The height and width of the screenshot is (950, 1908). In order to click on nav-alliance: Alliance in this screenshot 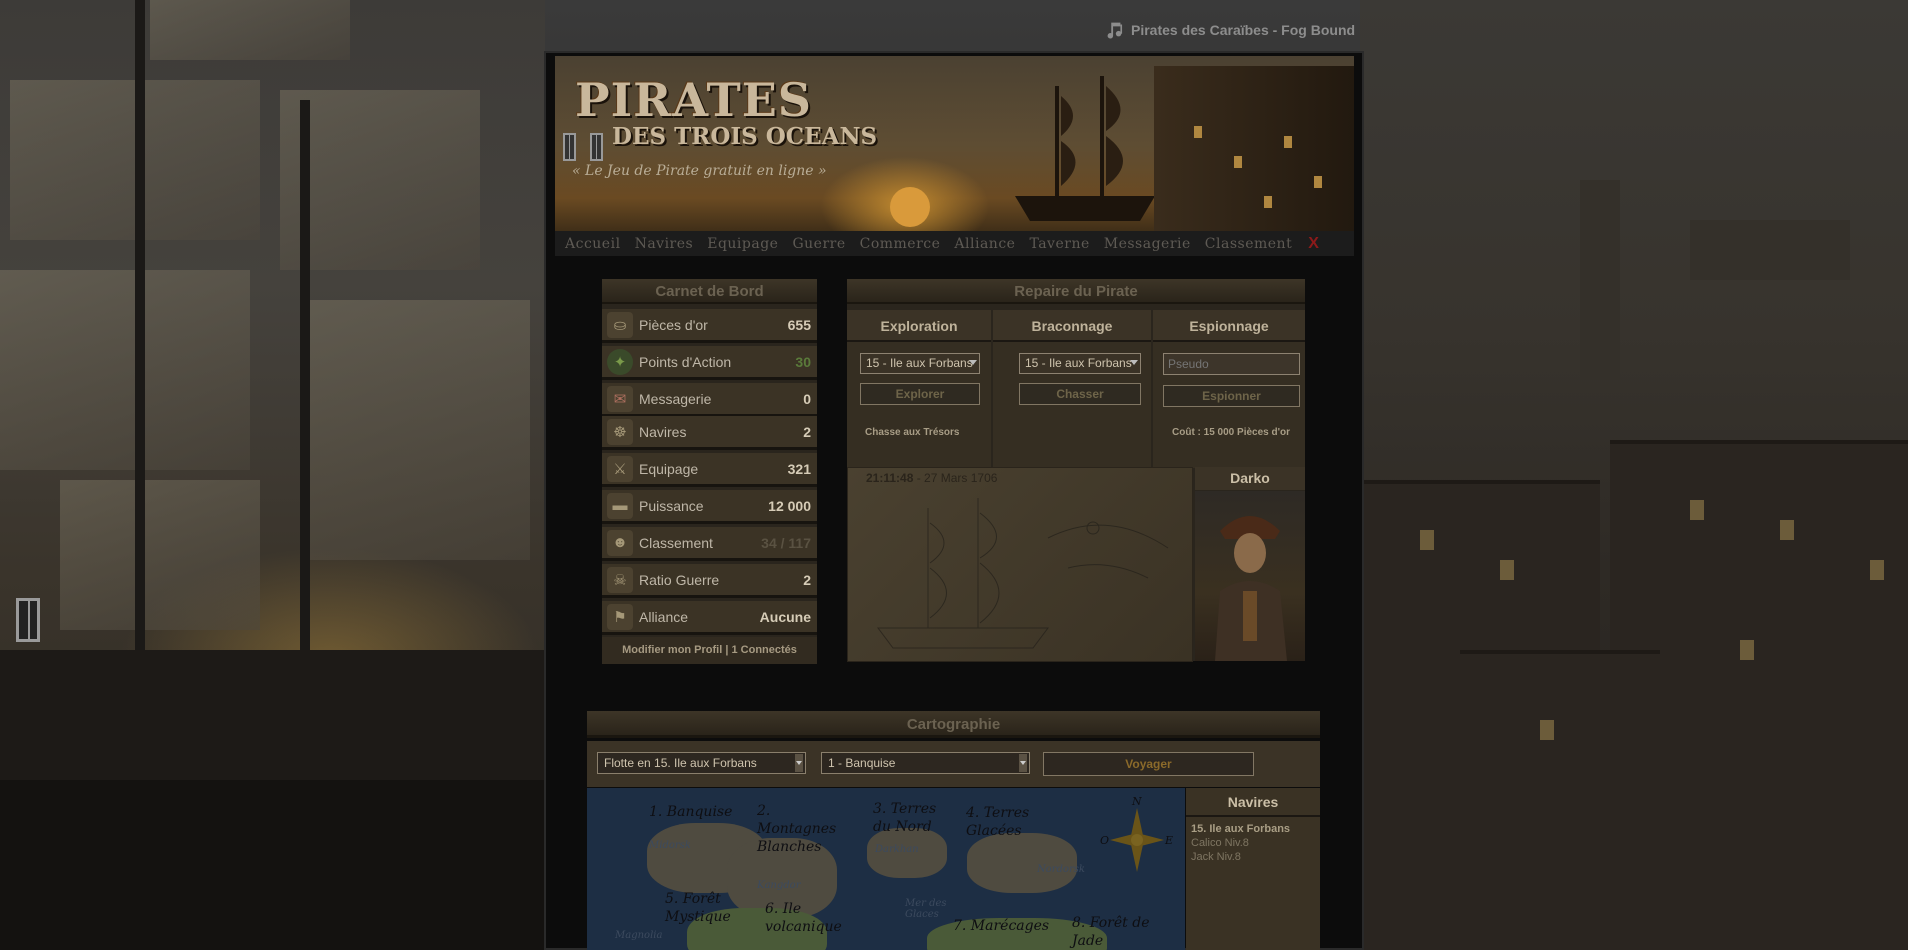, I will do `click(984, 244)`.